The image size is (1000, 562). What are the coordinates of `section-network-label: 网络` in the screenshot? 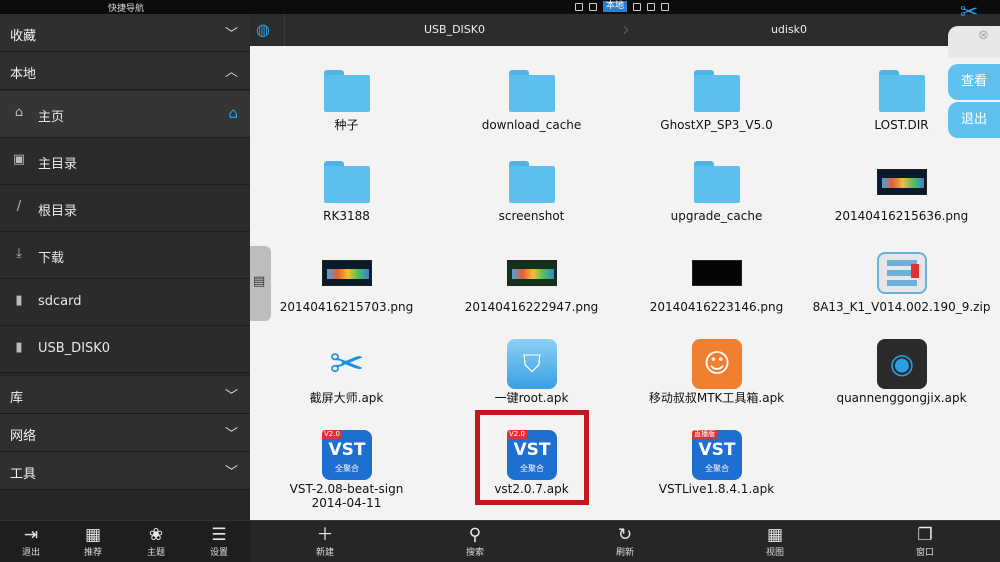 It's located at (23, 436).